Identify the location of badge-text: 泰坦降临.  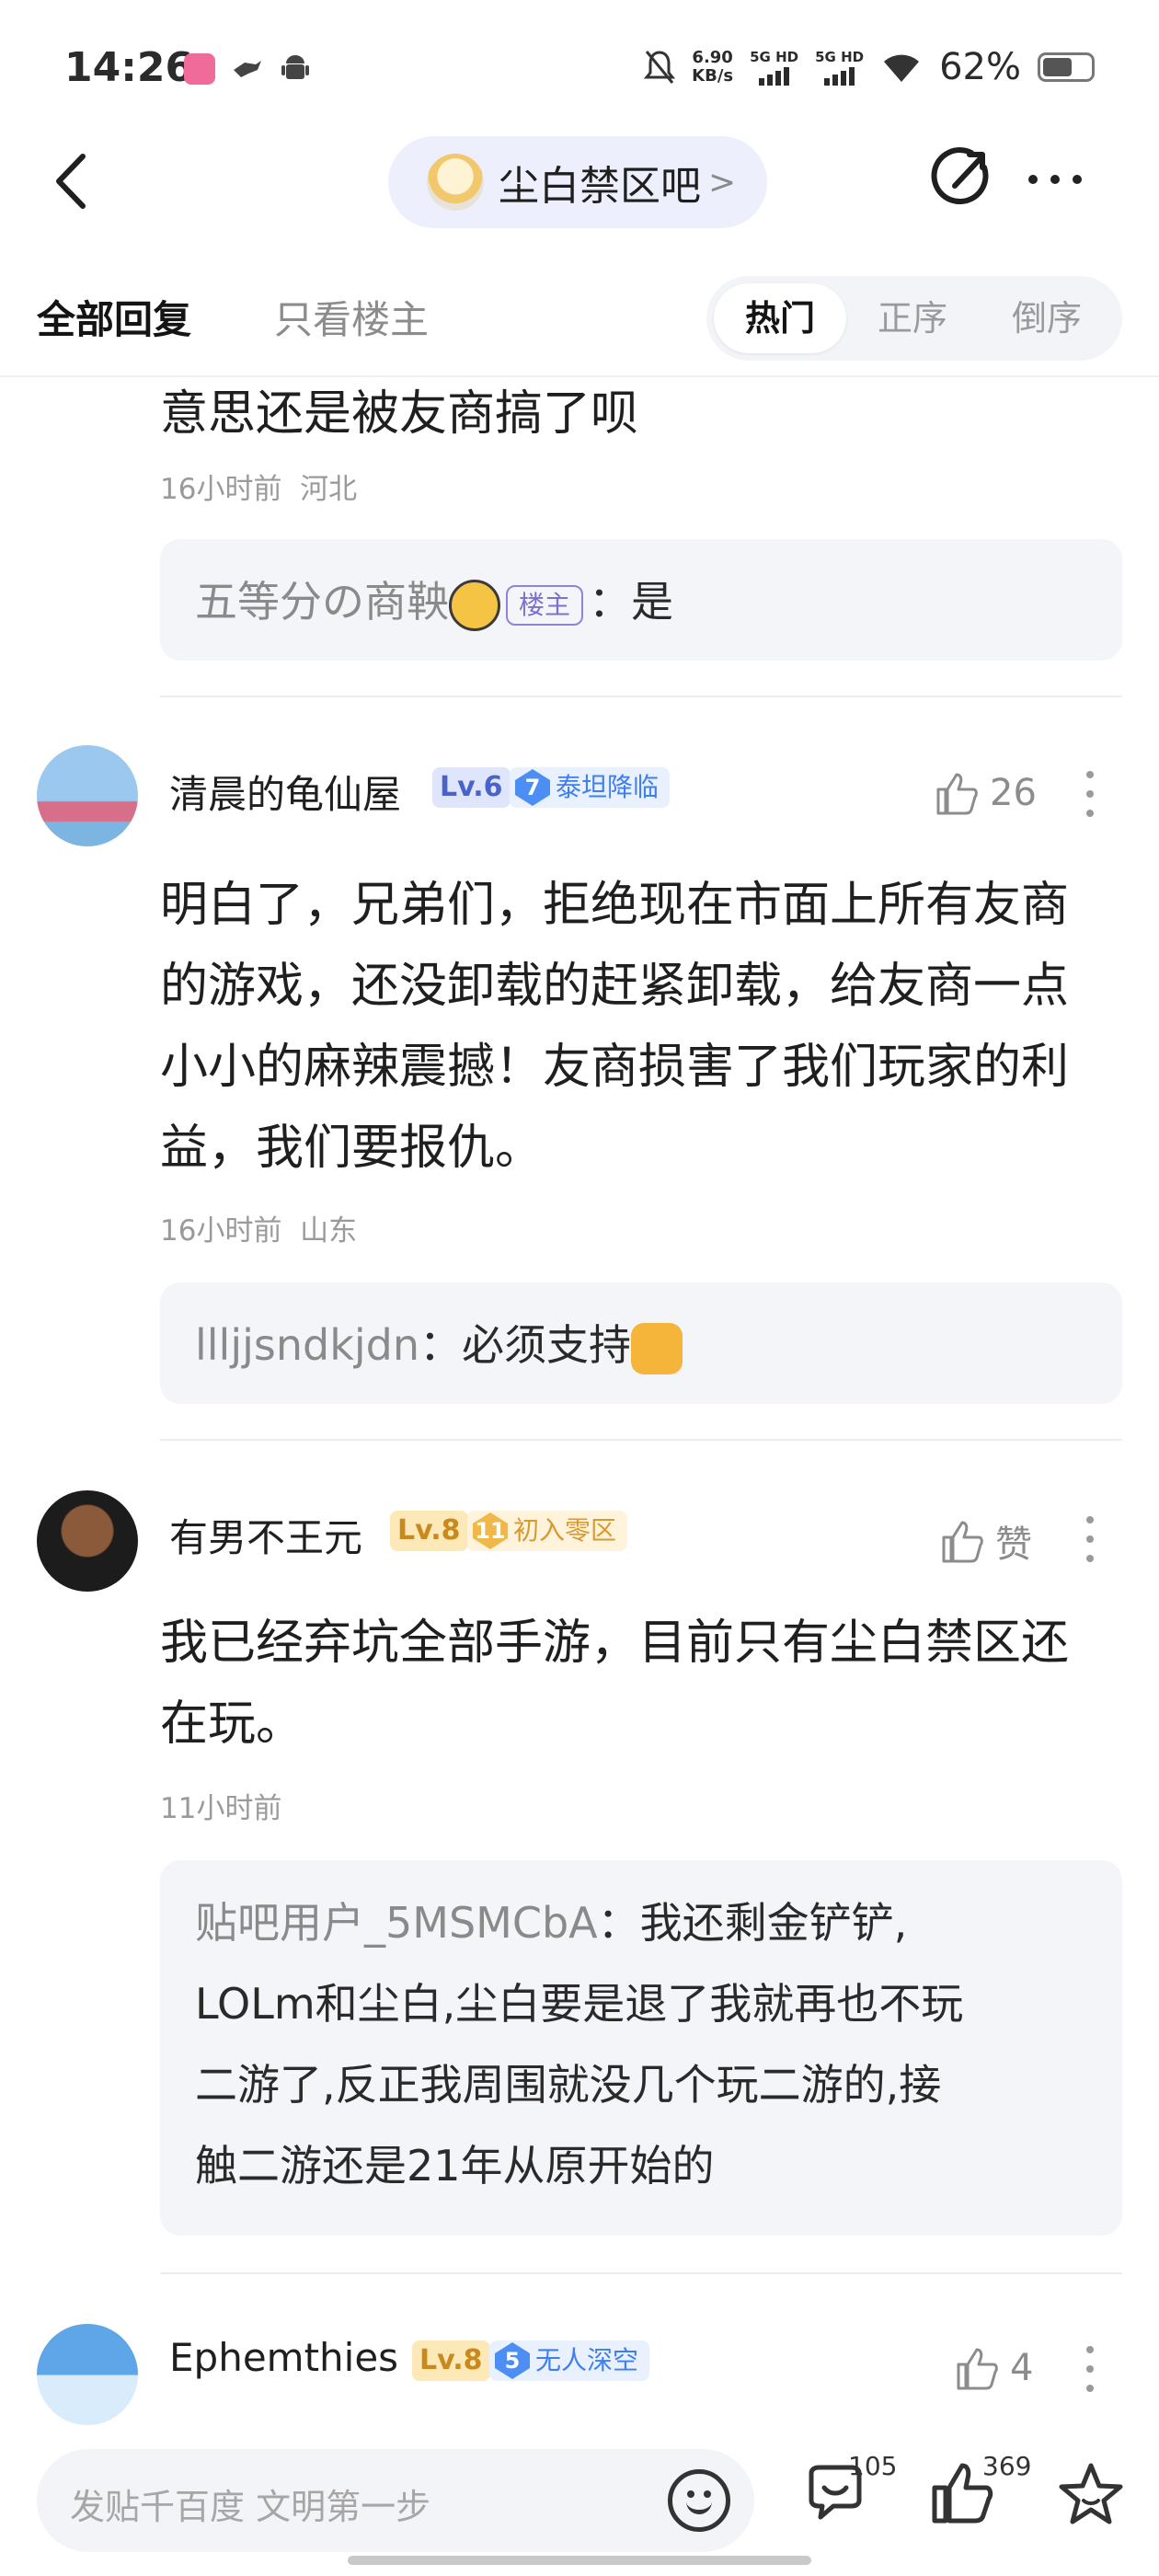
(608, 787).